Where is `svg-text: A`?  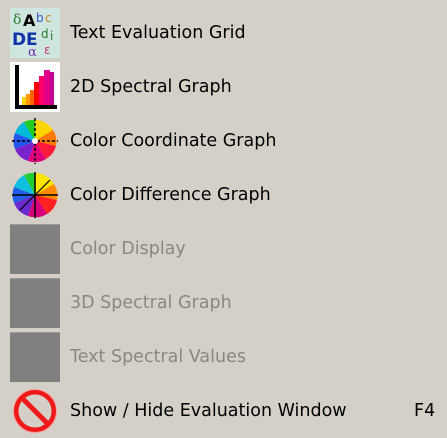 svg-text: A is located at coordinates (29, 20).